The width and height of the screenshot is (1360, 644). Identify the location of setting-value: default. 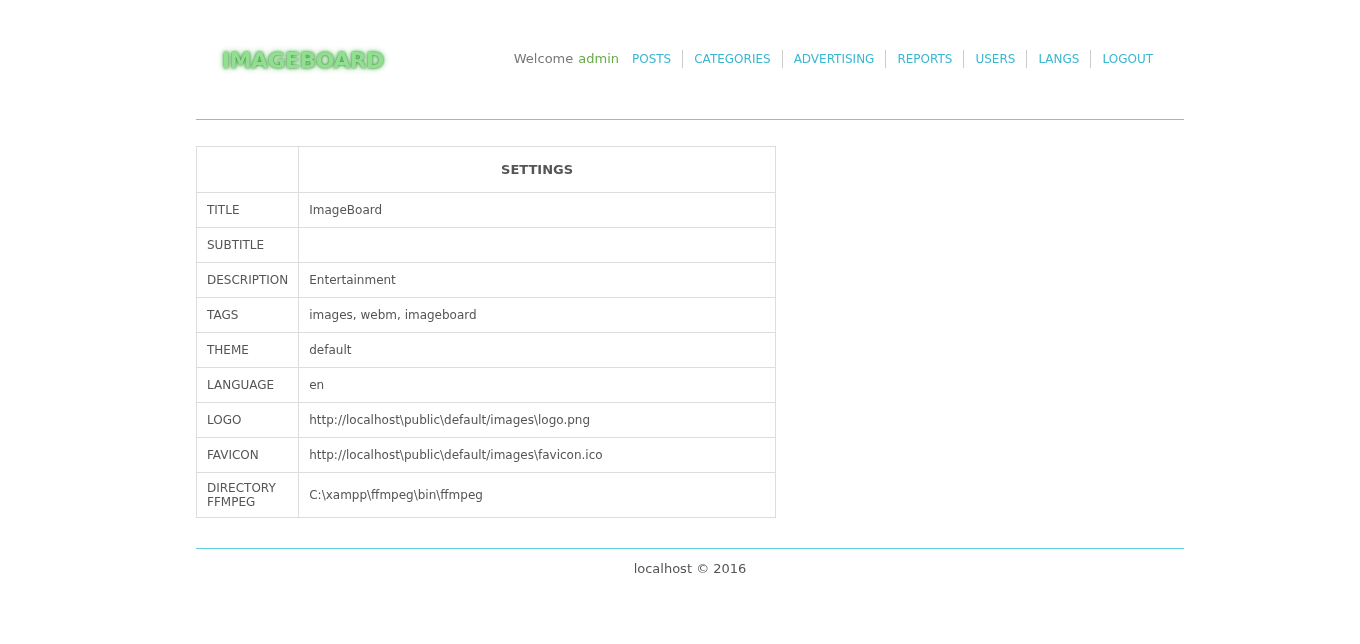
(537, 350).